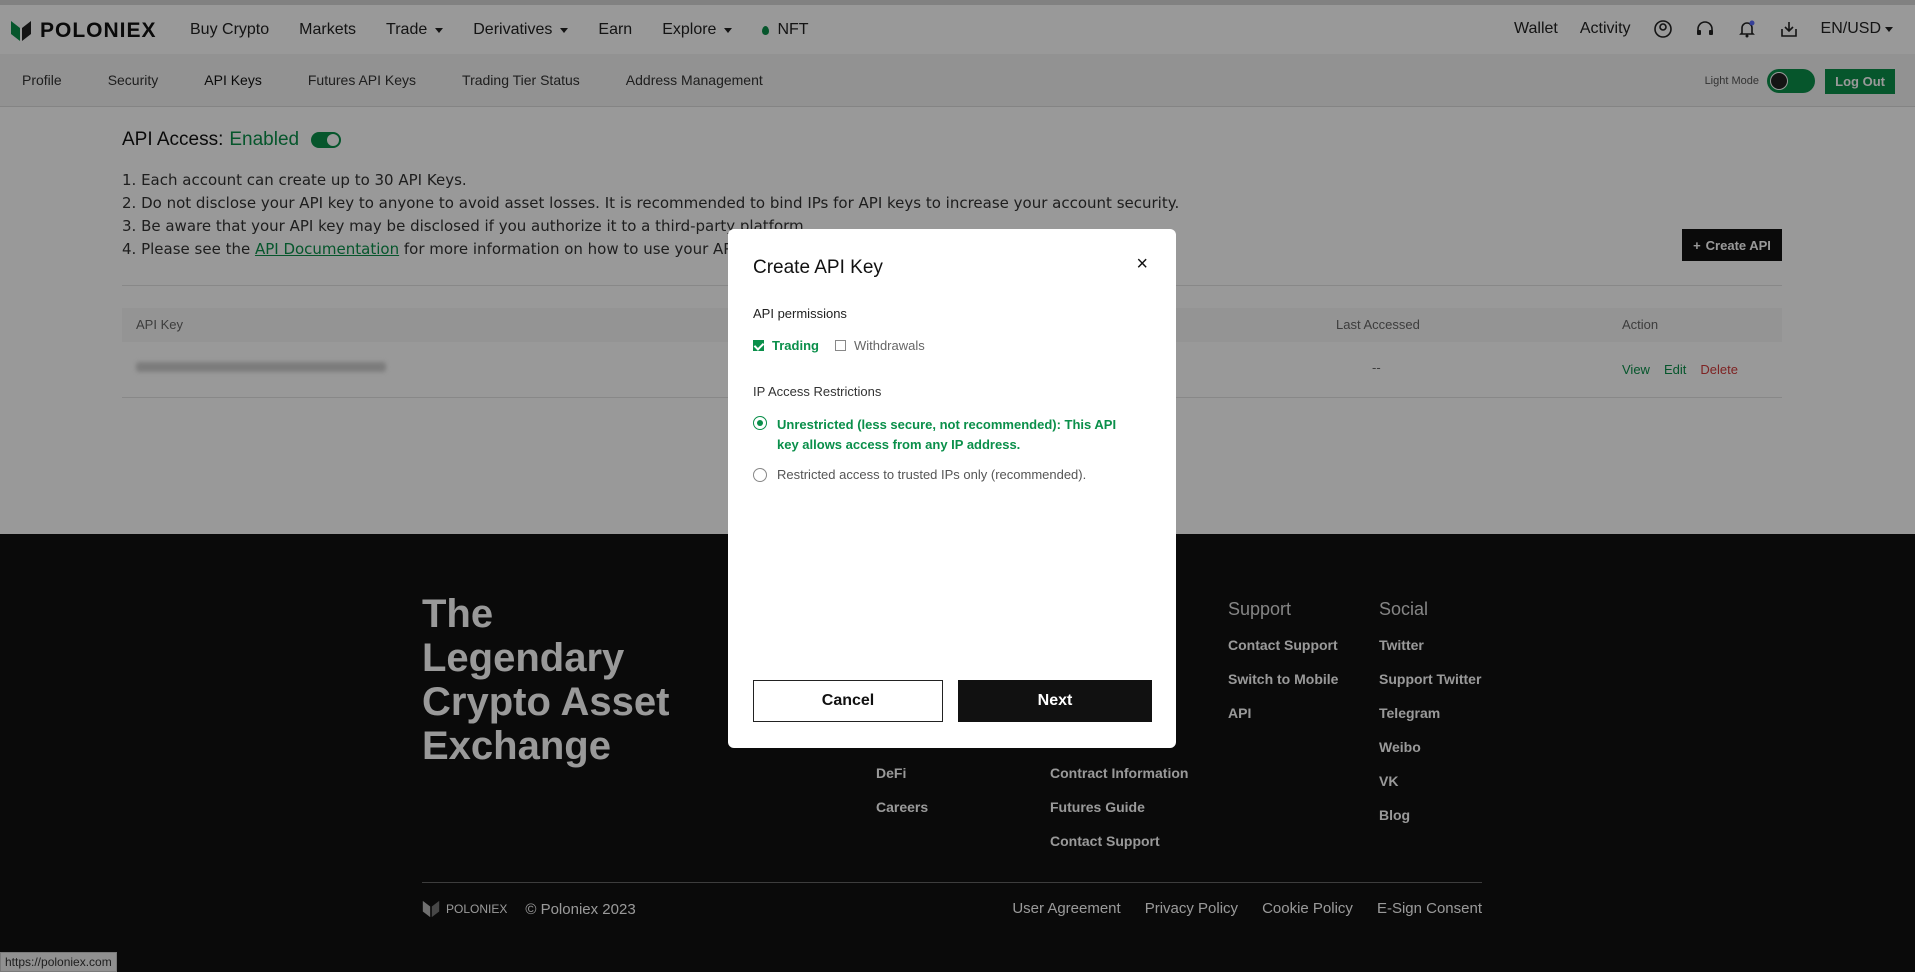 The width and height of the screenshot is (1915, 972). What do you see at coordinates (760, 423) in the screenshot?
I see `unrestricted-radio` at bounding box center [760, 423].